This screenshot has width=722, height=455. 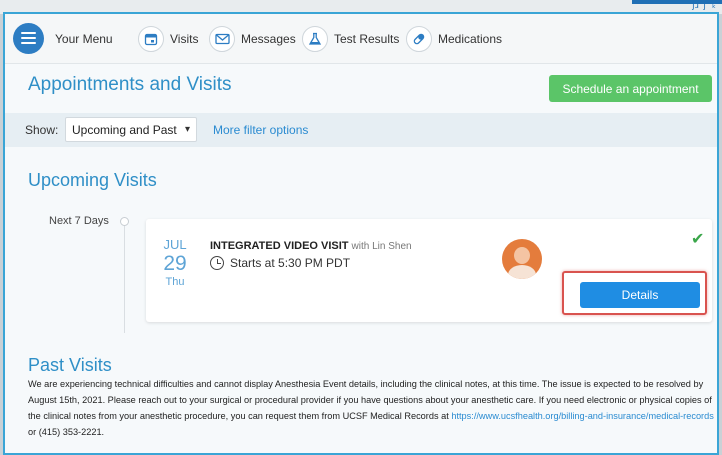 What do you see at coordinates (367, 39) in the screenshot?
I see `nav-label-test-results: Test Results` at bounding box center [367, 39].